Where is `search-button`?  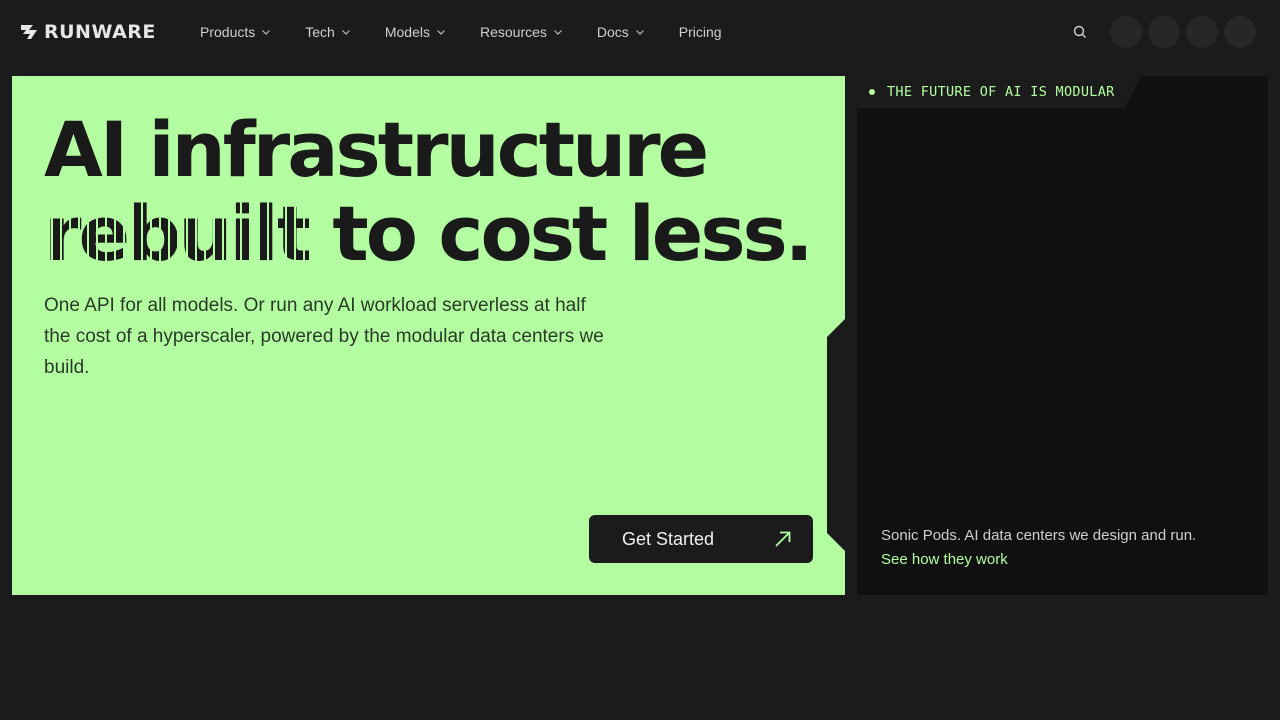 search-button is located at coordinates (1080, 32).